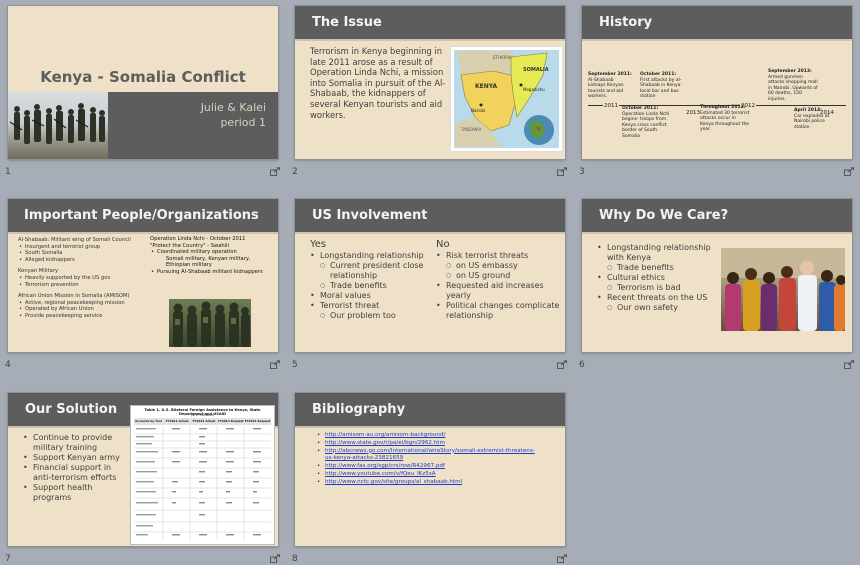  Describe the element at coordinates (478, 110) in the screenshot. I see `map-label-nairobi: Nairobi` at that location.